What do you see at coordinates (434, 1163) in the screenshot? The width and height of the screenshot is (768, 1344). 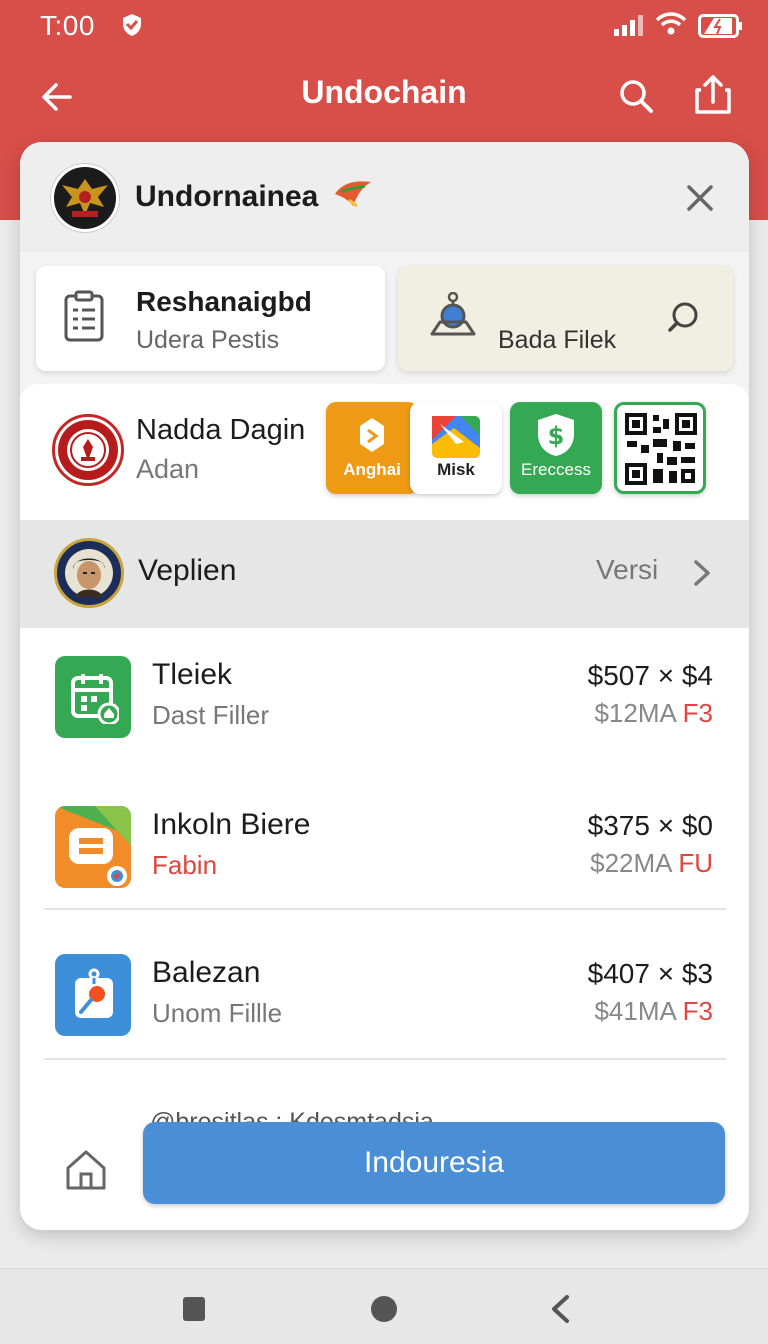 I see `primary-action-button: Indouresia` at bounding box center [434, 1163].